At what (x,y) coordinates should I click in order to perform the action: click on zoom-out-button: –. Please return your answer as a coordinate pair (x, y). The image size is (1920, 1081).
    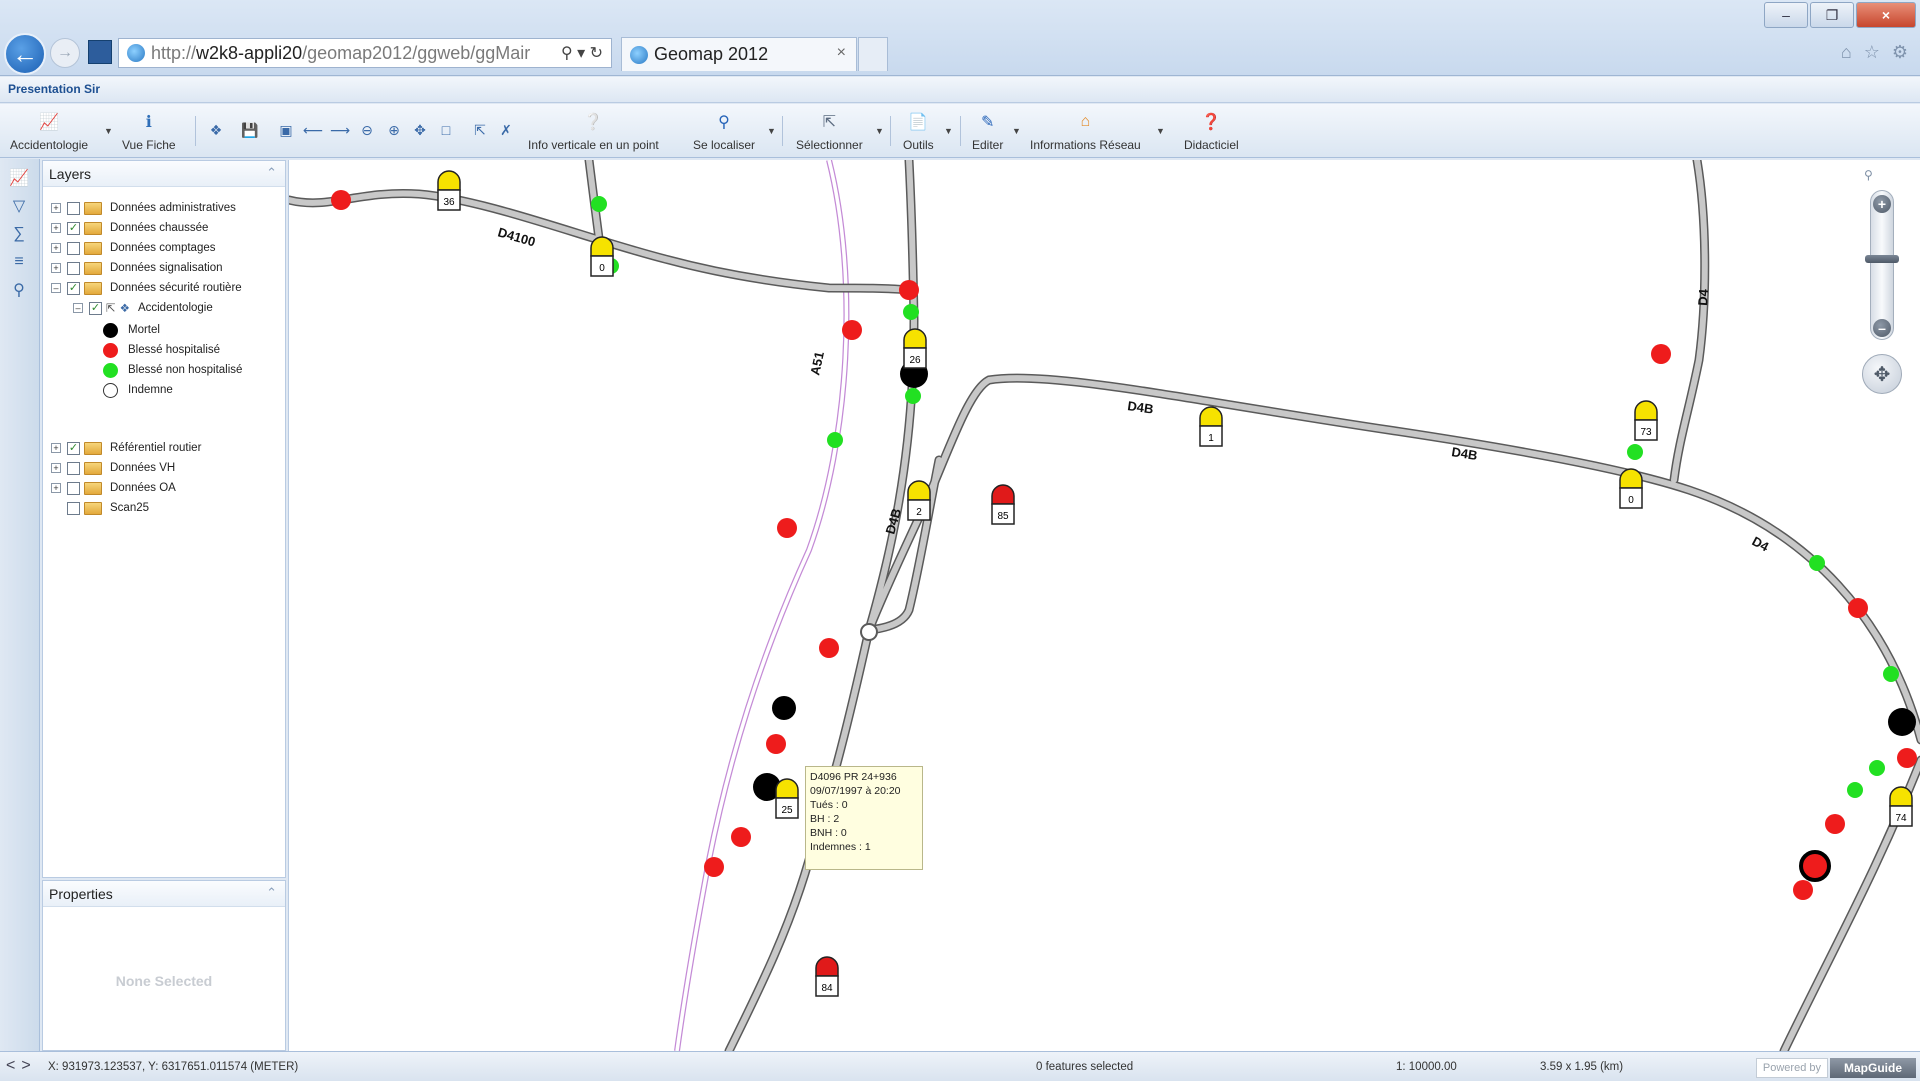
    Looking at the image, I should click on (1882, 328).